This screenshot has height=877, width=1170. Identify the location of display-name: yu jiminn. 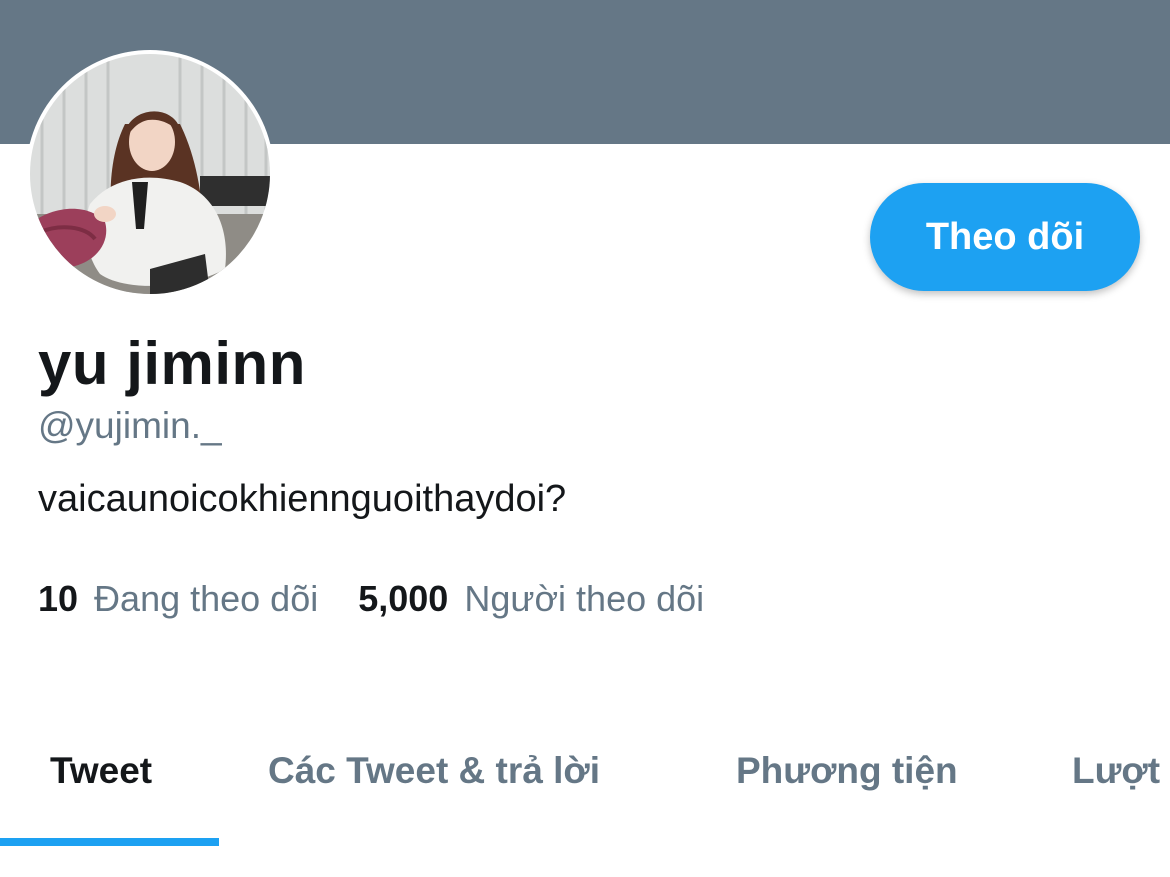
(172, 363).